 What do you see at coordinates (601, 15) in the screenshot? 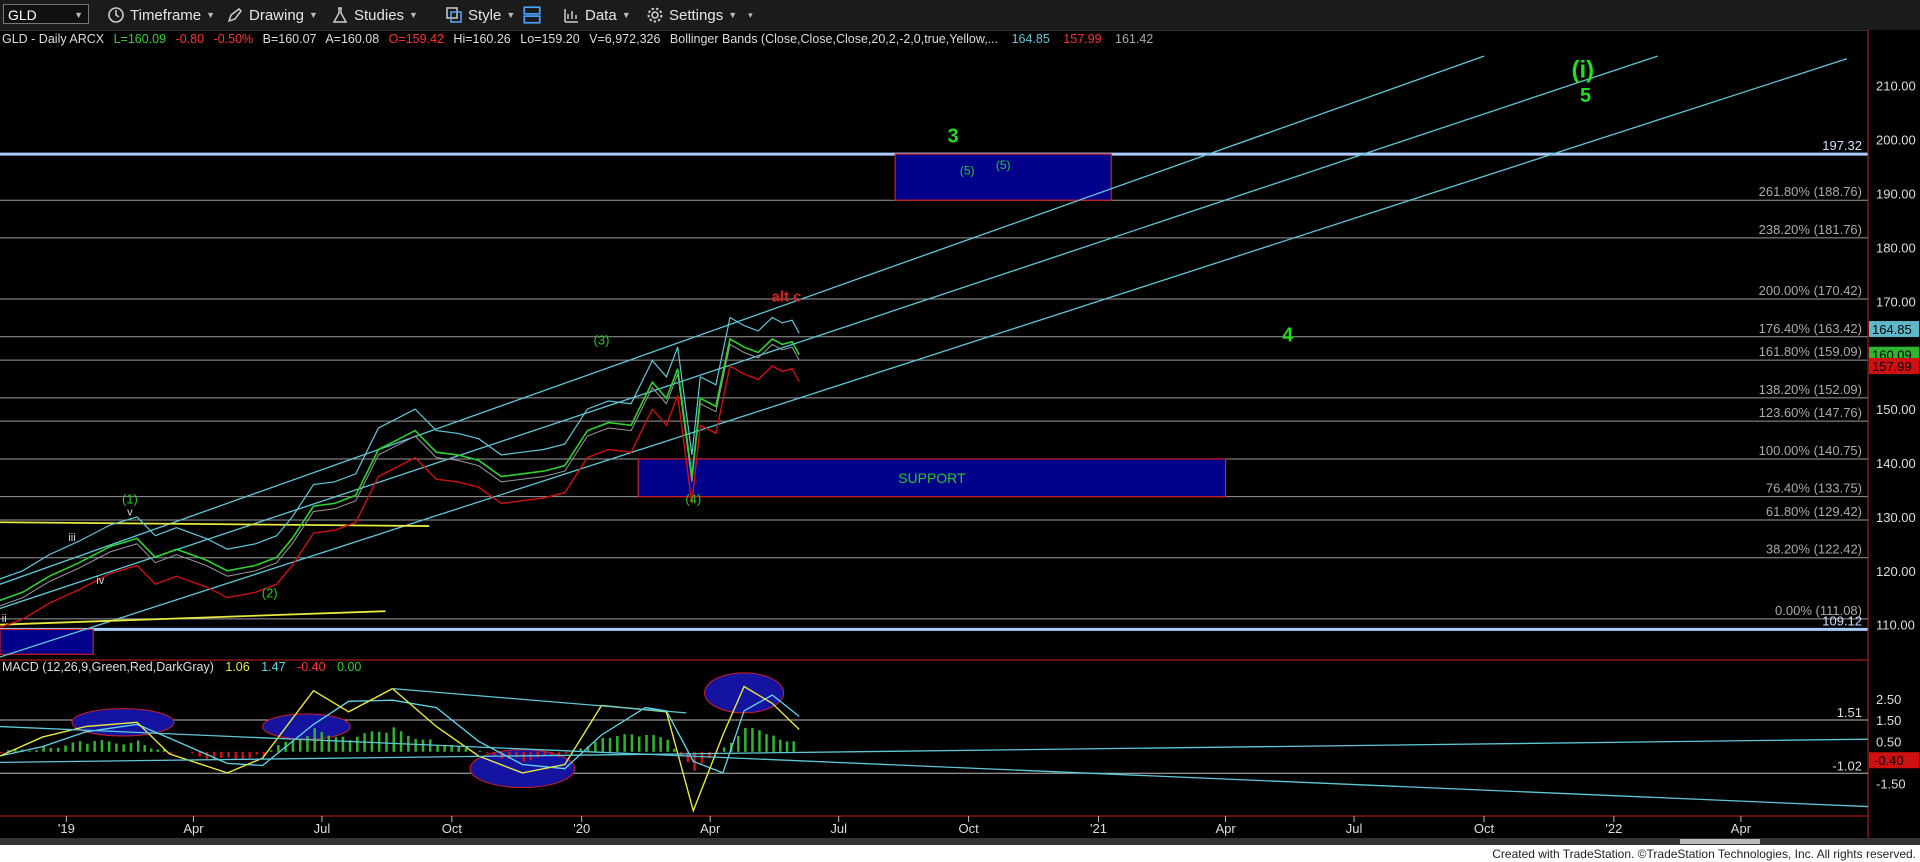
I see `data-label: Data` at bounding box center [601, 15].